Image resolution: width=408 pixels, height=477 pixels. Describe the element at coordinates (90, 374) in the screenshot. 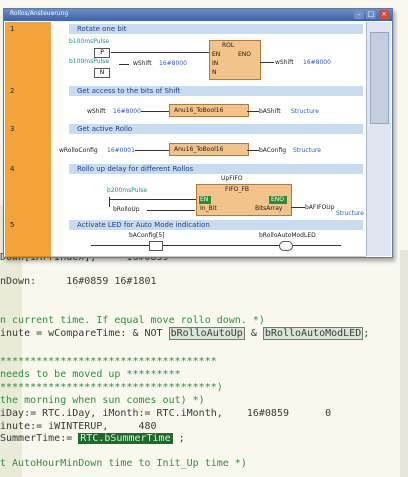

I see `code-comment: needs to be moved up *********` at that location.